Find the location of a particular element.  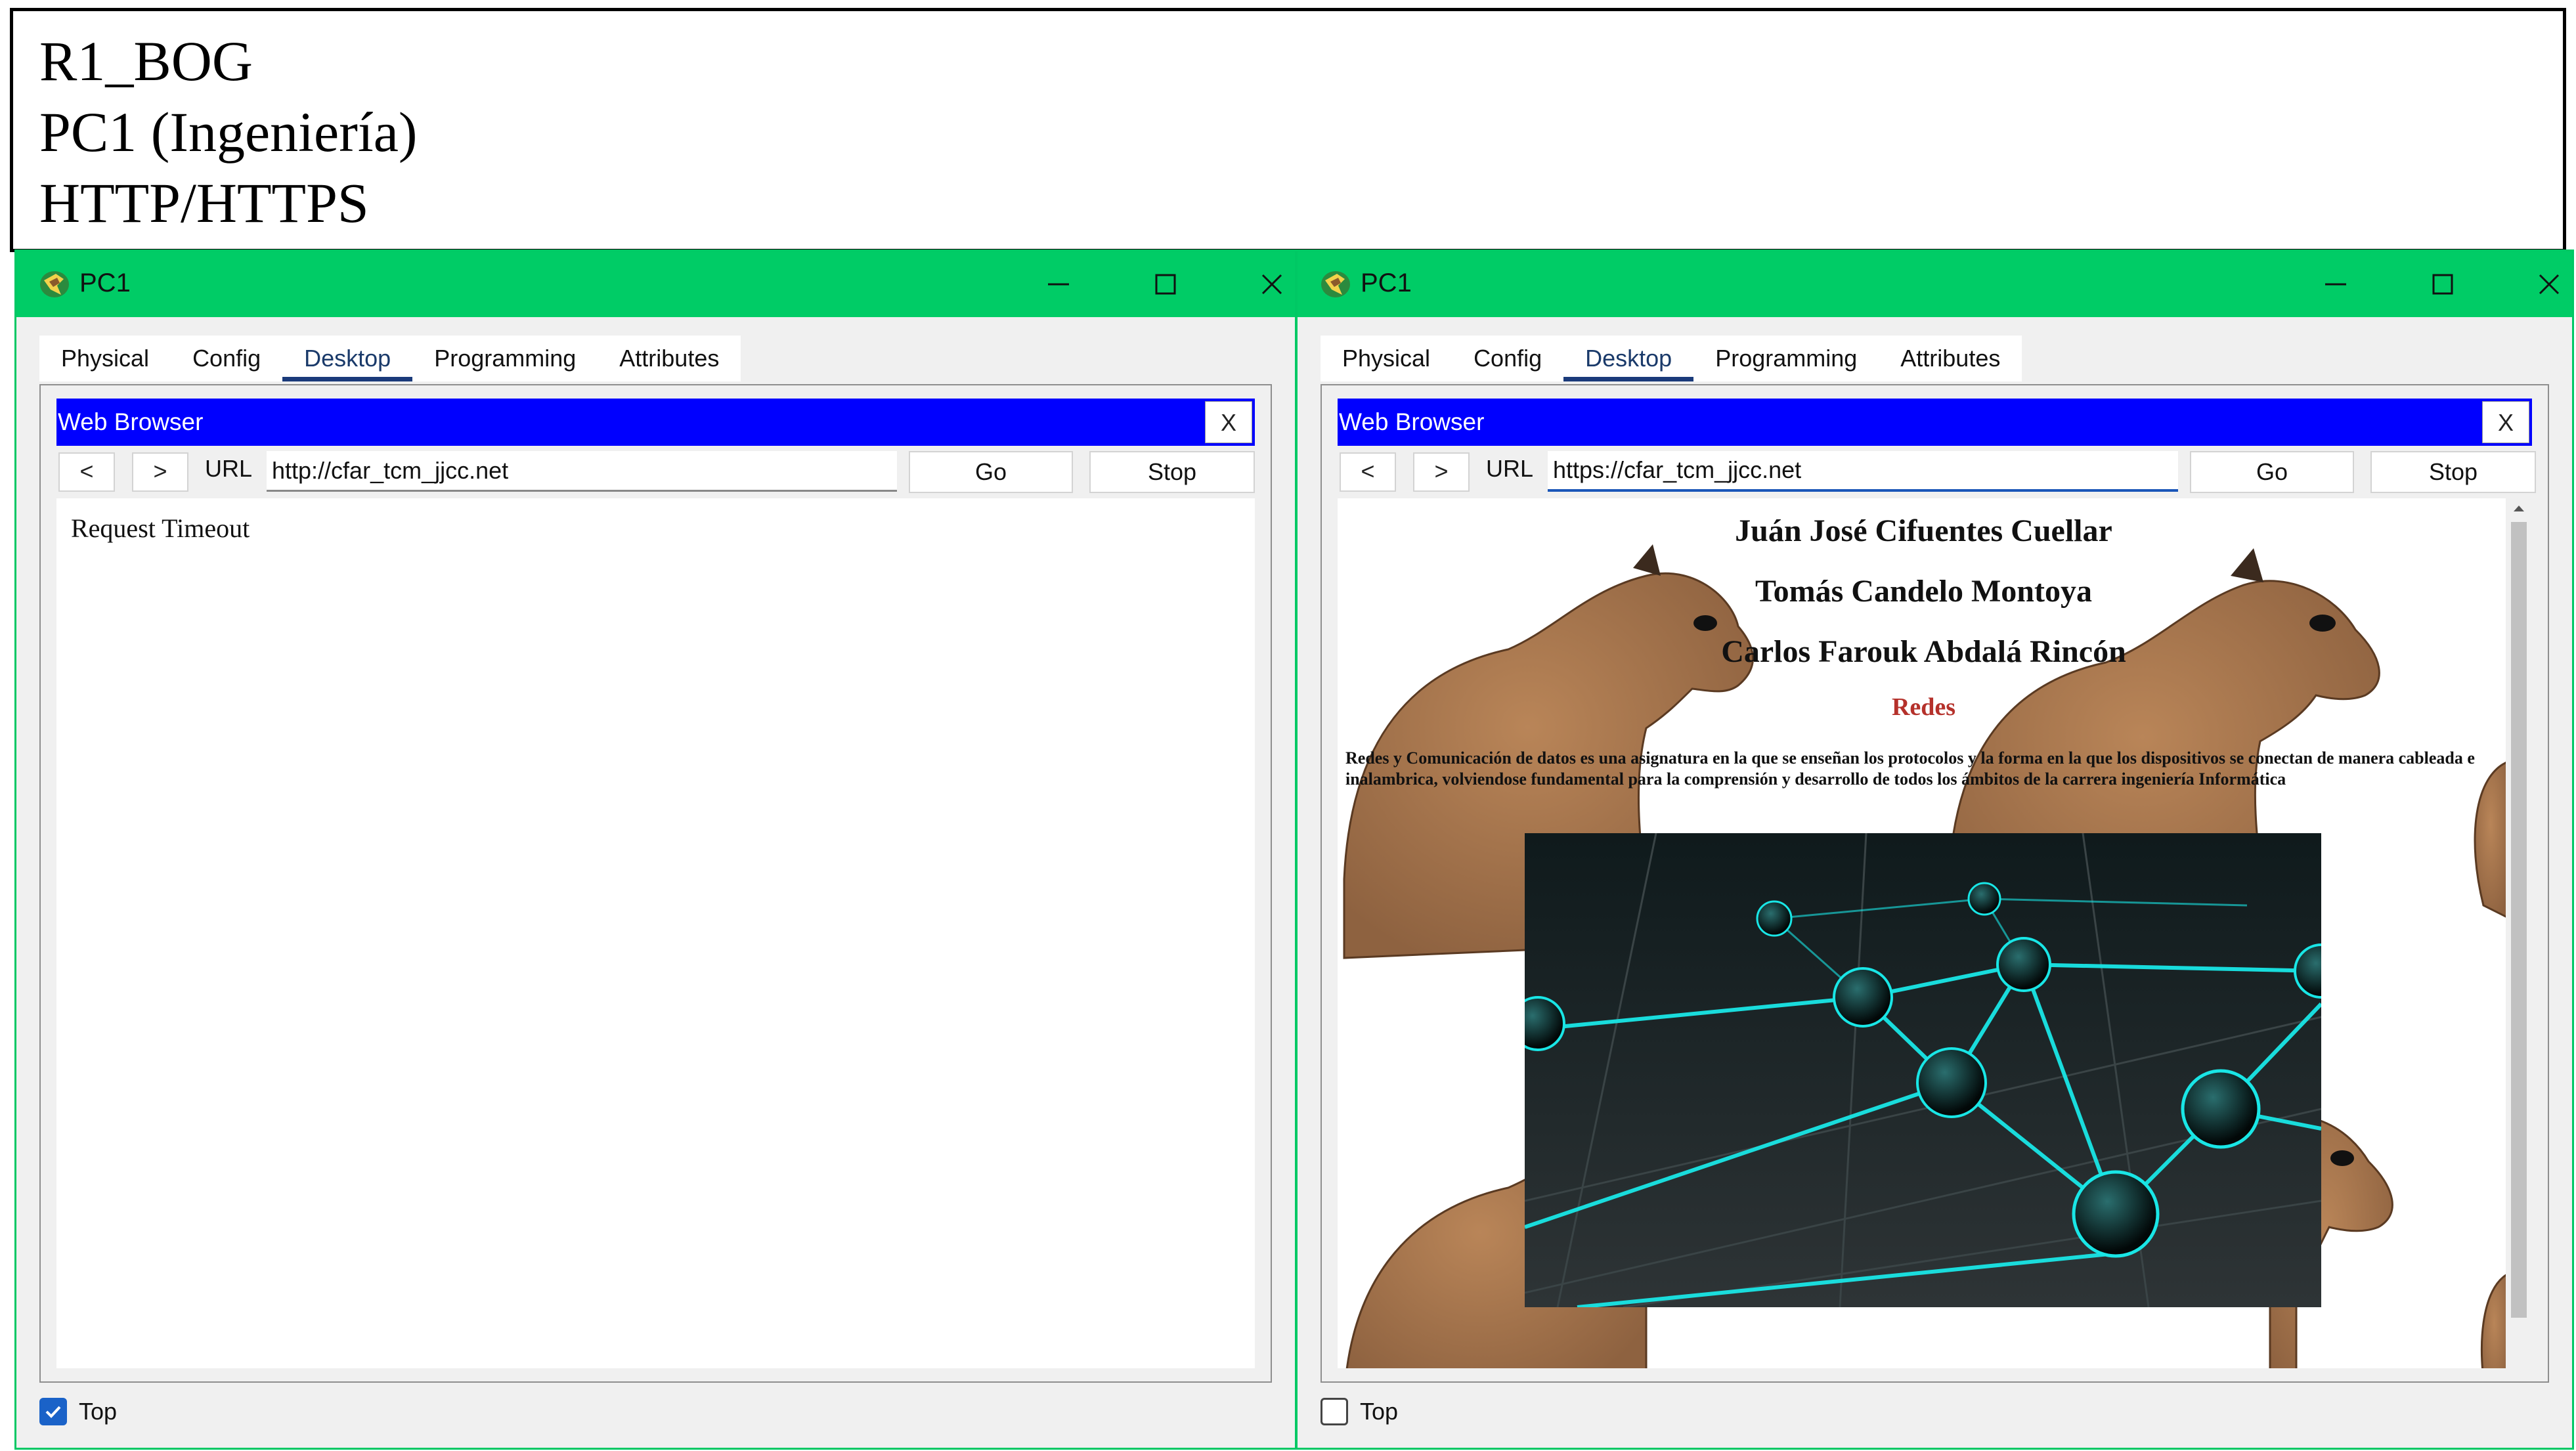

page-author-name-3: Carlos Farouk Abdalá Rincón is located at coordinates (1923, 651).